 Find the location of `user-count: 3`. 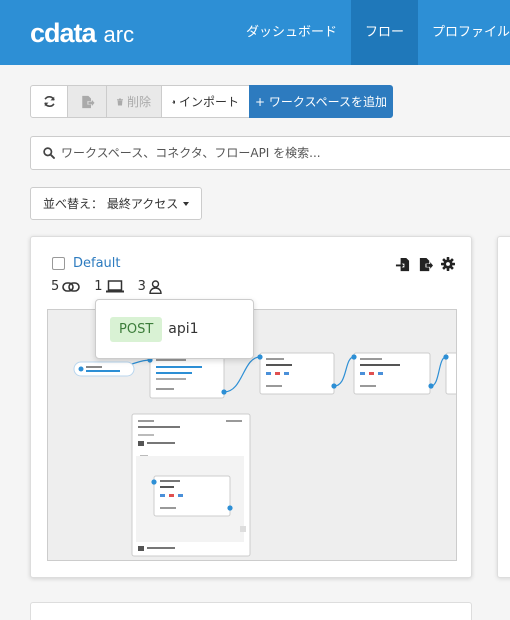

user-count: 3 is located at coordinates (150, 286).